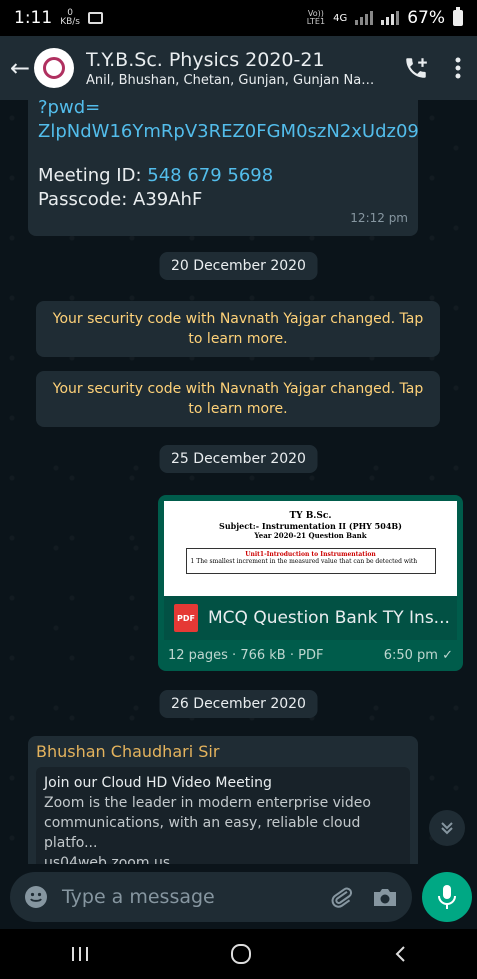 The width and height of the screenshot is (477, 979). What do you see at coordinates (15, 68) in the screenshot?
I see `back-arrow-icon: ←` at bounding box center [15, 68].